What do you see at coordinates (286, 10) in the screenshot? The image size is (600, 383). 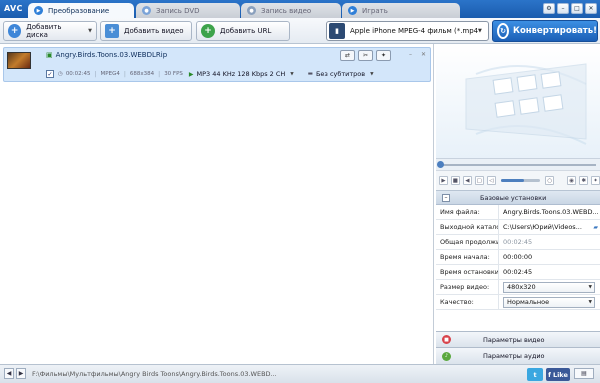 I see `tab-record-label: Запись видео` at bounding box center [286, 10].